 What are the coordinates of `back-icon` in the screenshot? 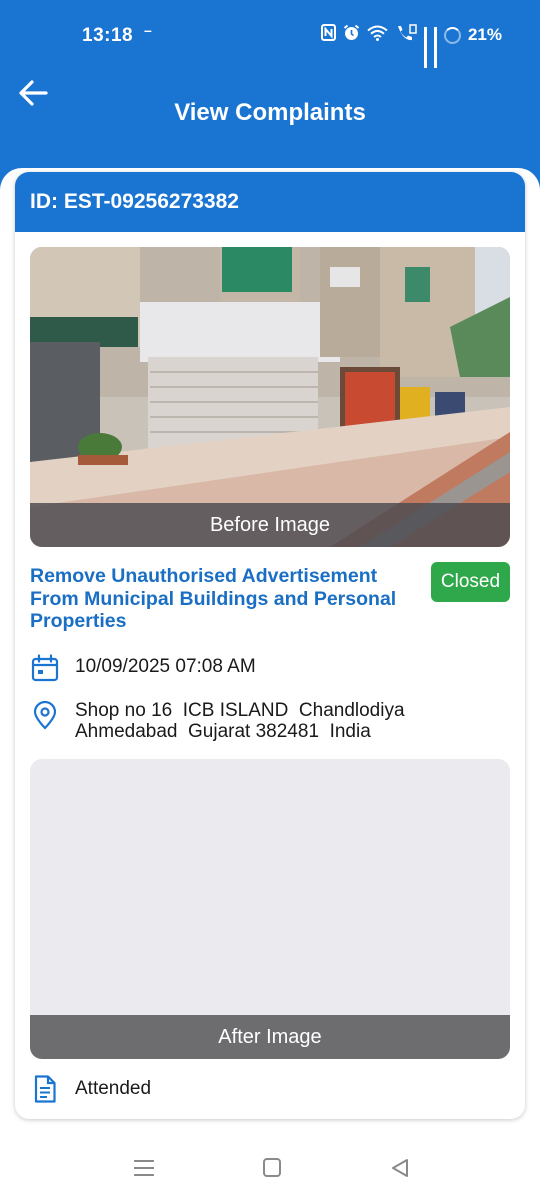 It's located at (400, 1168).